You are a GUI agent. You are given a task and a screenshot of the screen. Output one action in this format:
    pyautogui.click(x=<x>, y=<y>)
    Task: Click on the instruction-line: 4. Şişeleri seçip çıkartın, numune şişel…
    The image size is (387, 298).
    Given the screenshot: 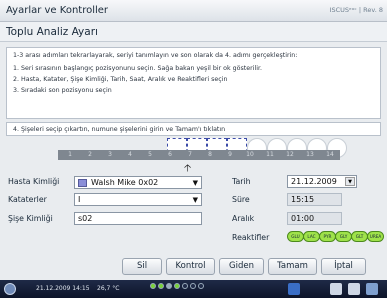 What is the action you would take?
    pyautogui.click(x=119, y=129)
    